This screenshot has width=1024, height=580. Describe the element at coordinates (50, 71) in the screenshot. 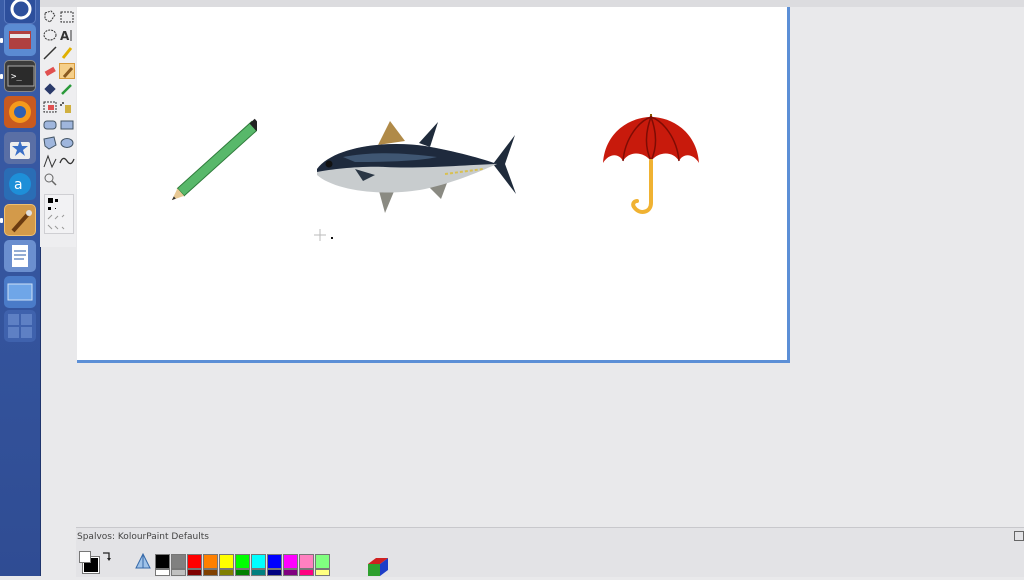

I see `eraser-tool-icon` at that location.